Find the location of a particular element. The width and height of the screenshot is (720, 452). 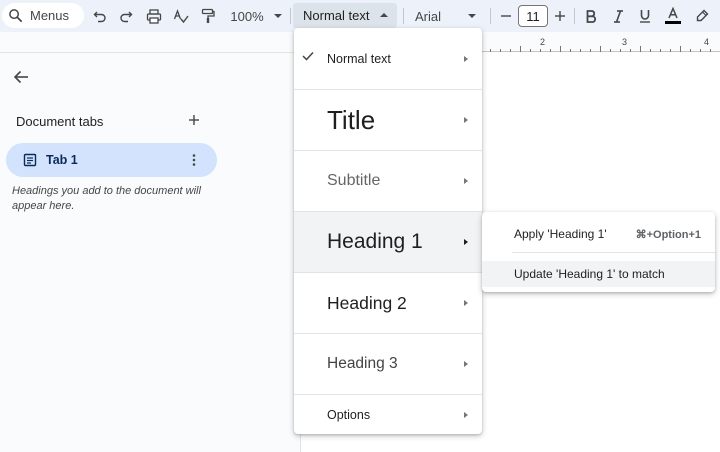

ruler-label: 4 is located at coordinates (707, 42).